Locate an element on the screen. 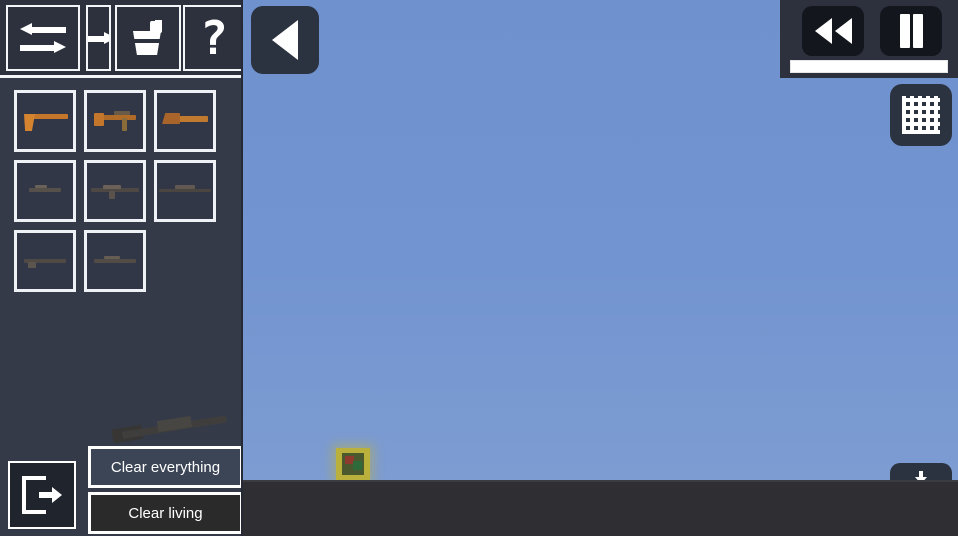 The image size is (958, 536). pistol-sprite is located at coordinates (45, 121).